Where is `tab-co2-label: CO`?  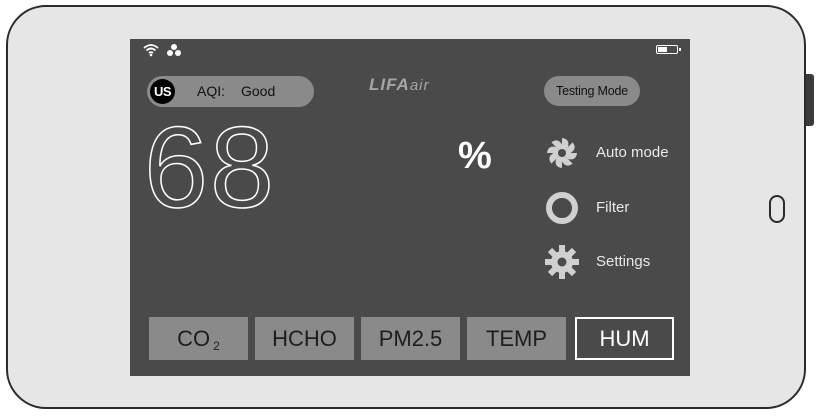
tab-co2-label: CO is located at coordinates (194, 338).